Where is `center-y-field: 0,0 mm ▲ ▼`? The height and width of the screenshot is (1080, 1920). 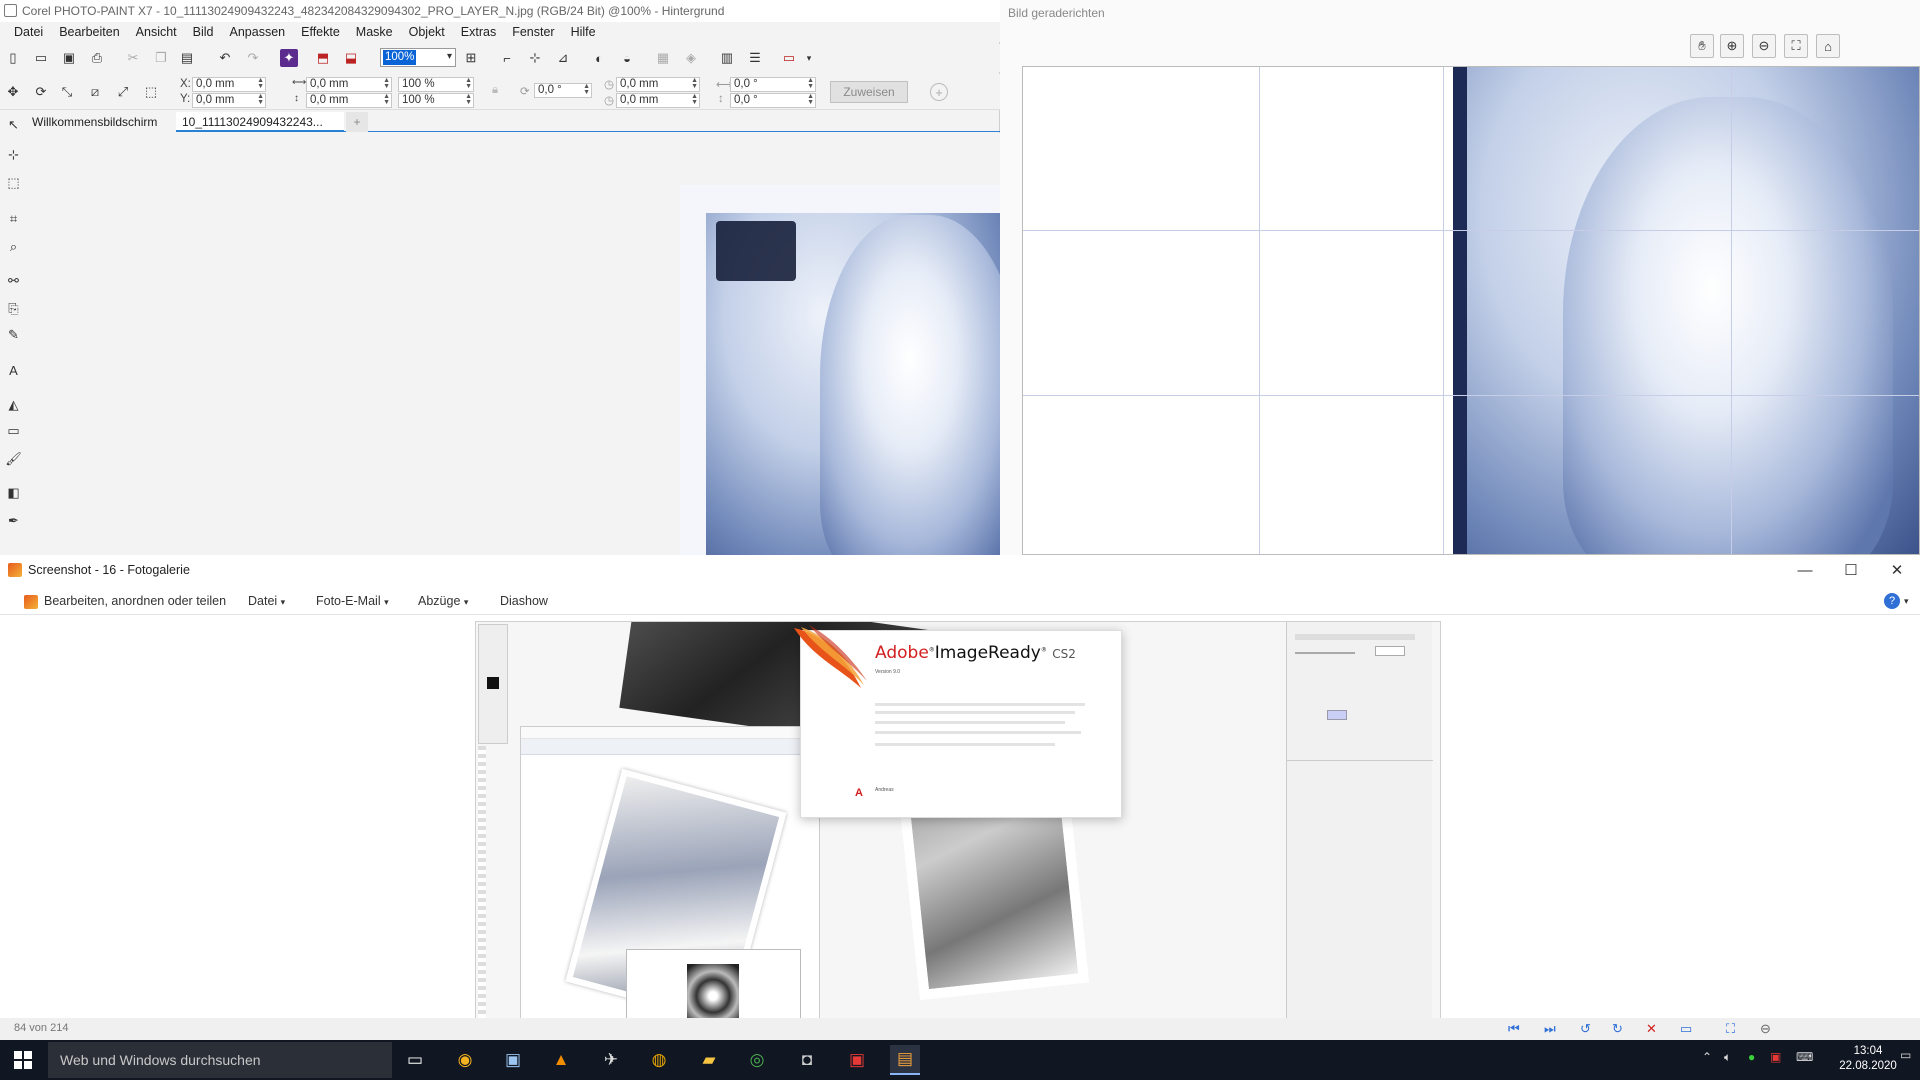 center-y-field: 0,0 mm ▲ ▼ is located at coordinates (658, 100).